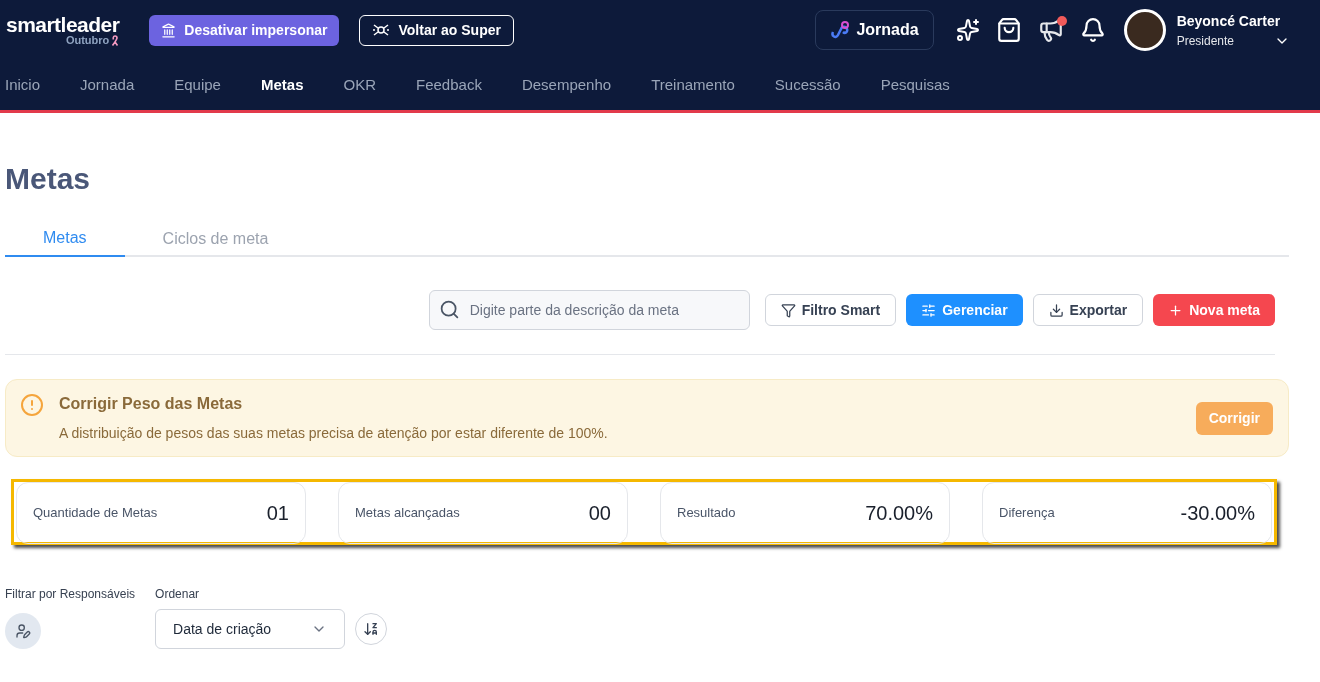 The width and height of the screenshot is (1320, 682). Describe the element at coordinates (1144, 30) in the screenshot. I see `avatar` at that location.